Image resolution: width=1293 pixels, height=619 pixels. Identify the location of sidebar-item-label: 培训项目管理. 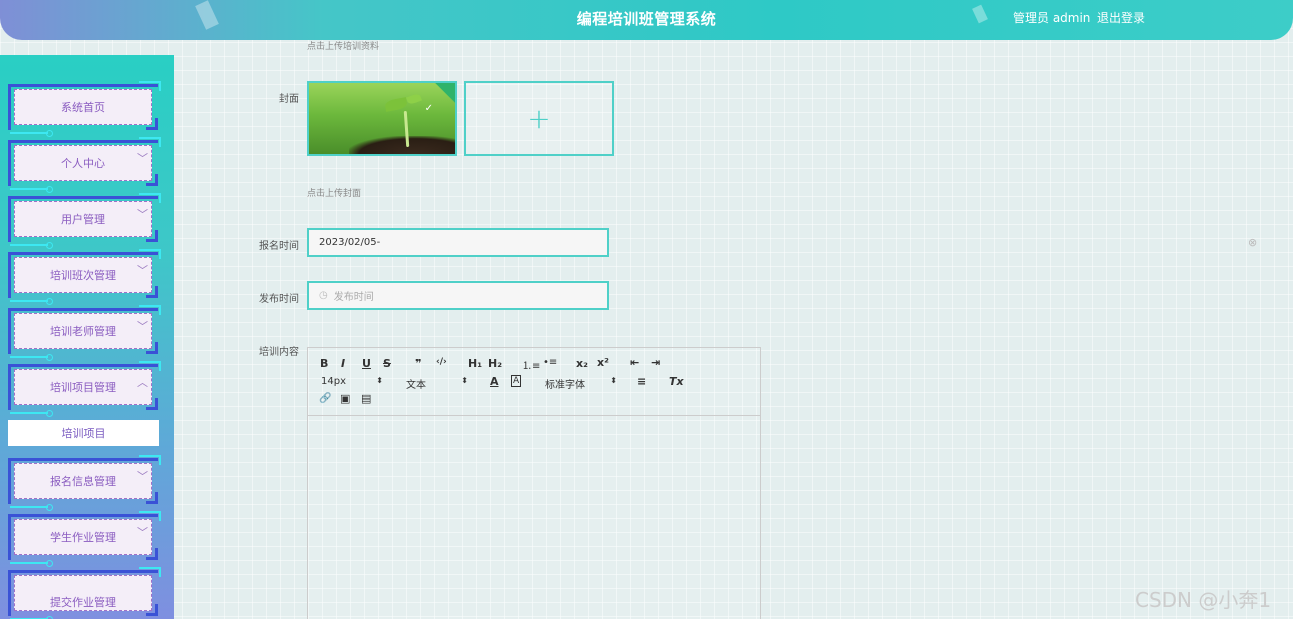
(83, 387).